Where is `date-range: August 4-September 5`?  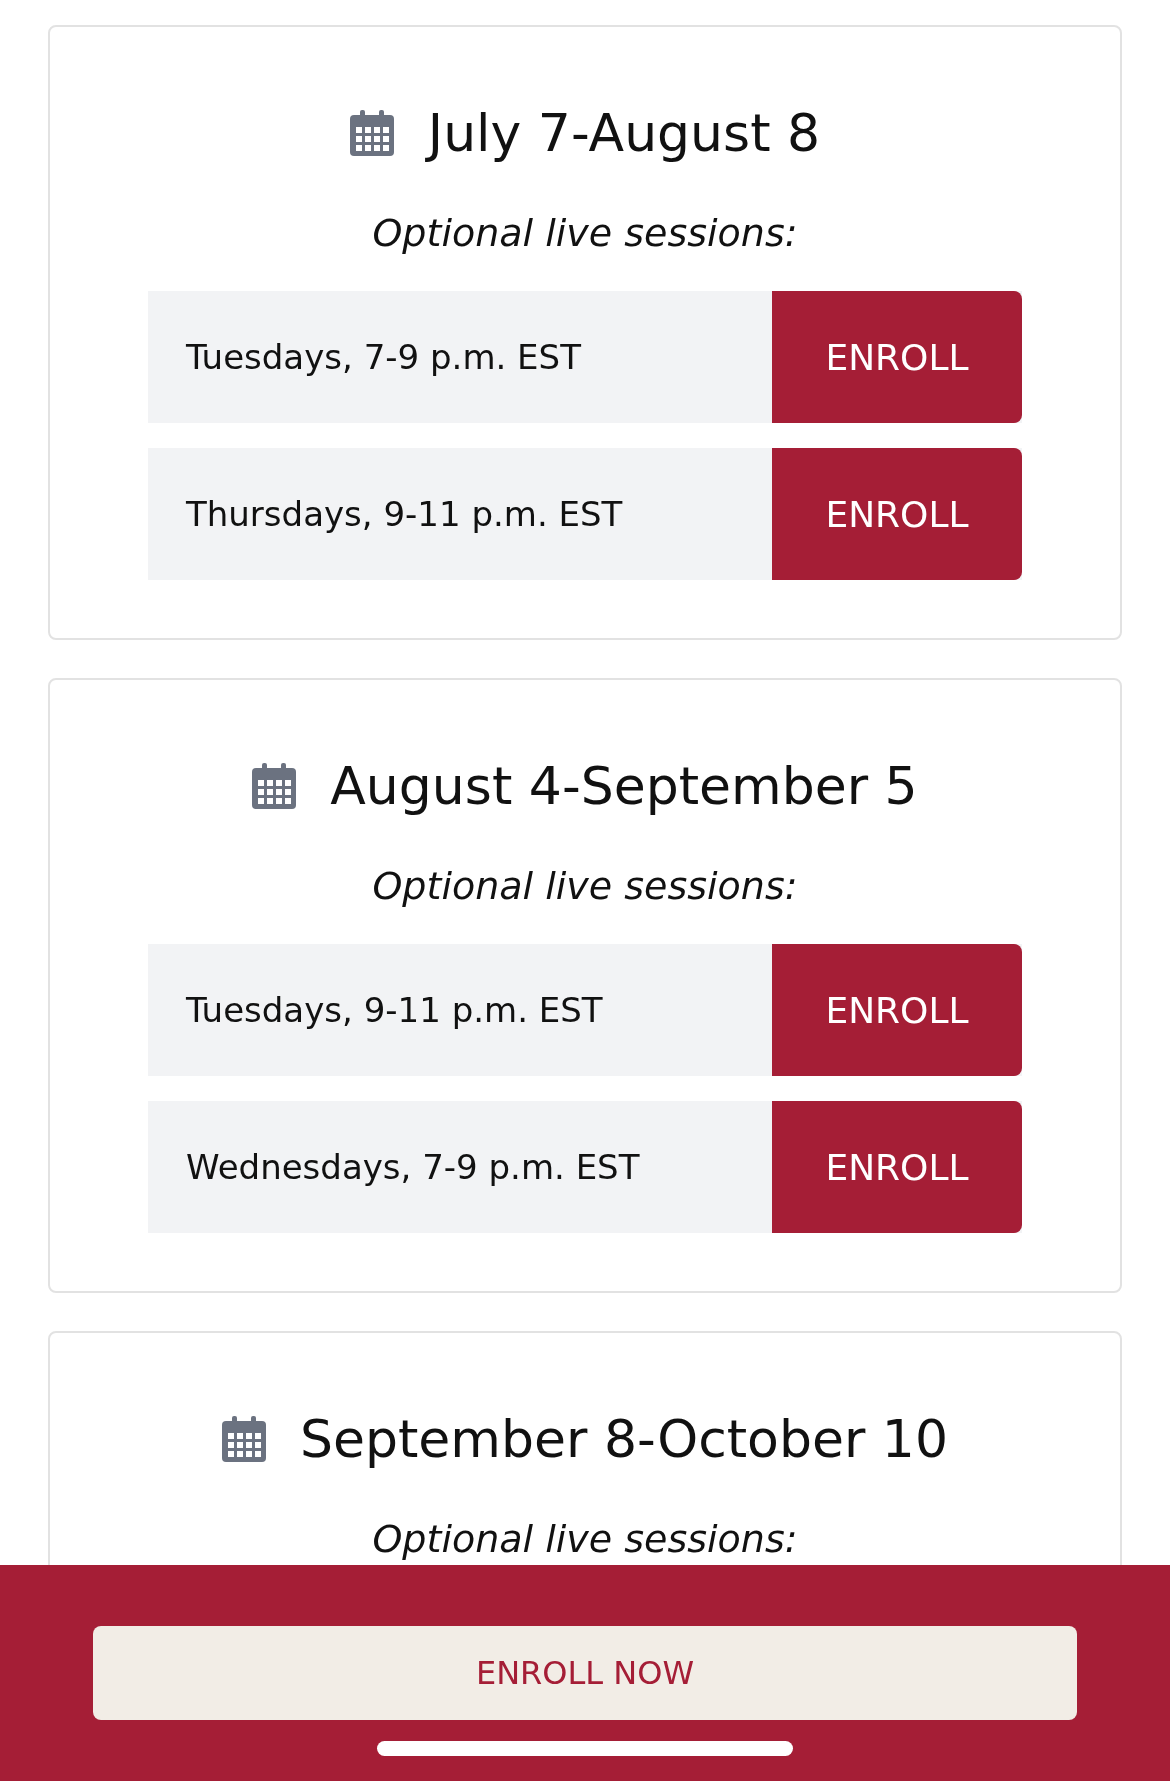
date-range: August 4-September 5 is located at coordinates (624, 786).